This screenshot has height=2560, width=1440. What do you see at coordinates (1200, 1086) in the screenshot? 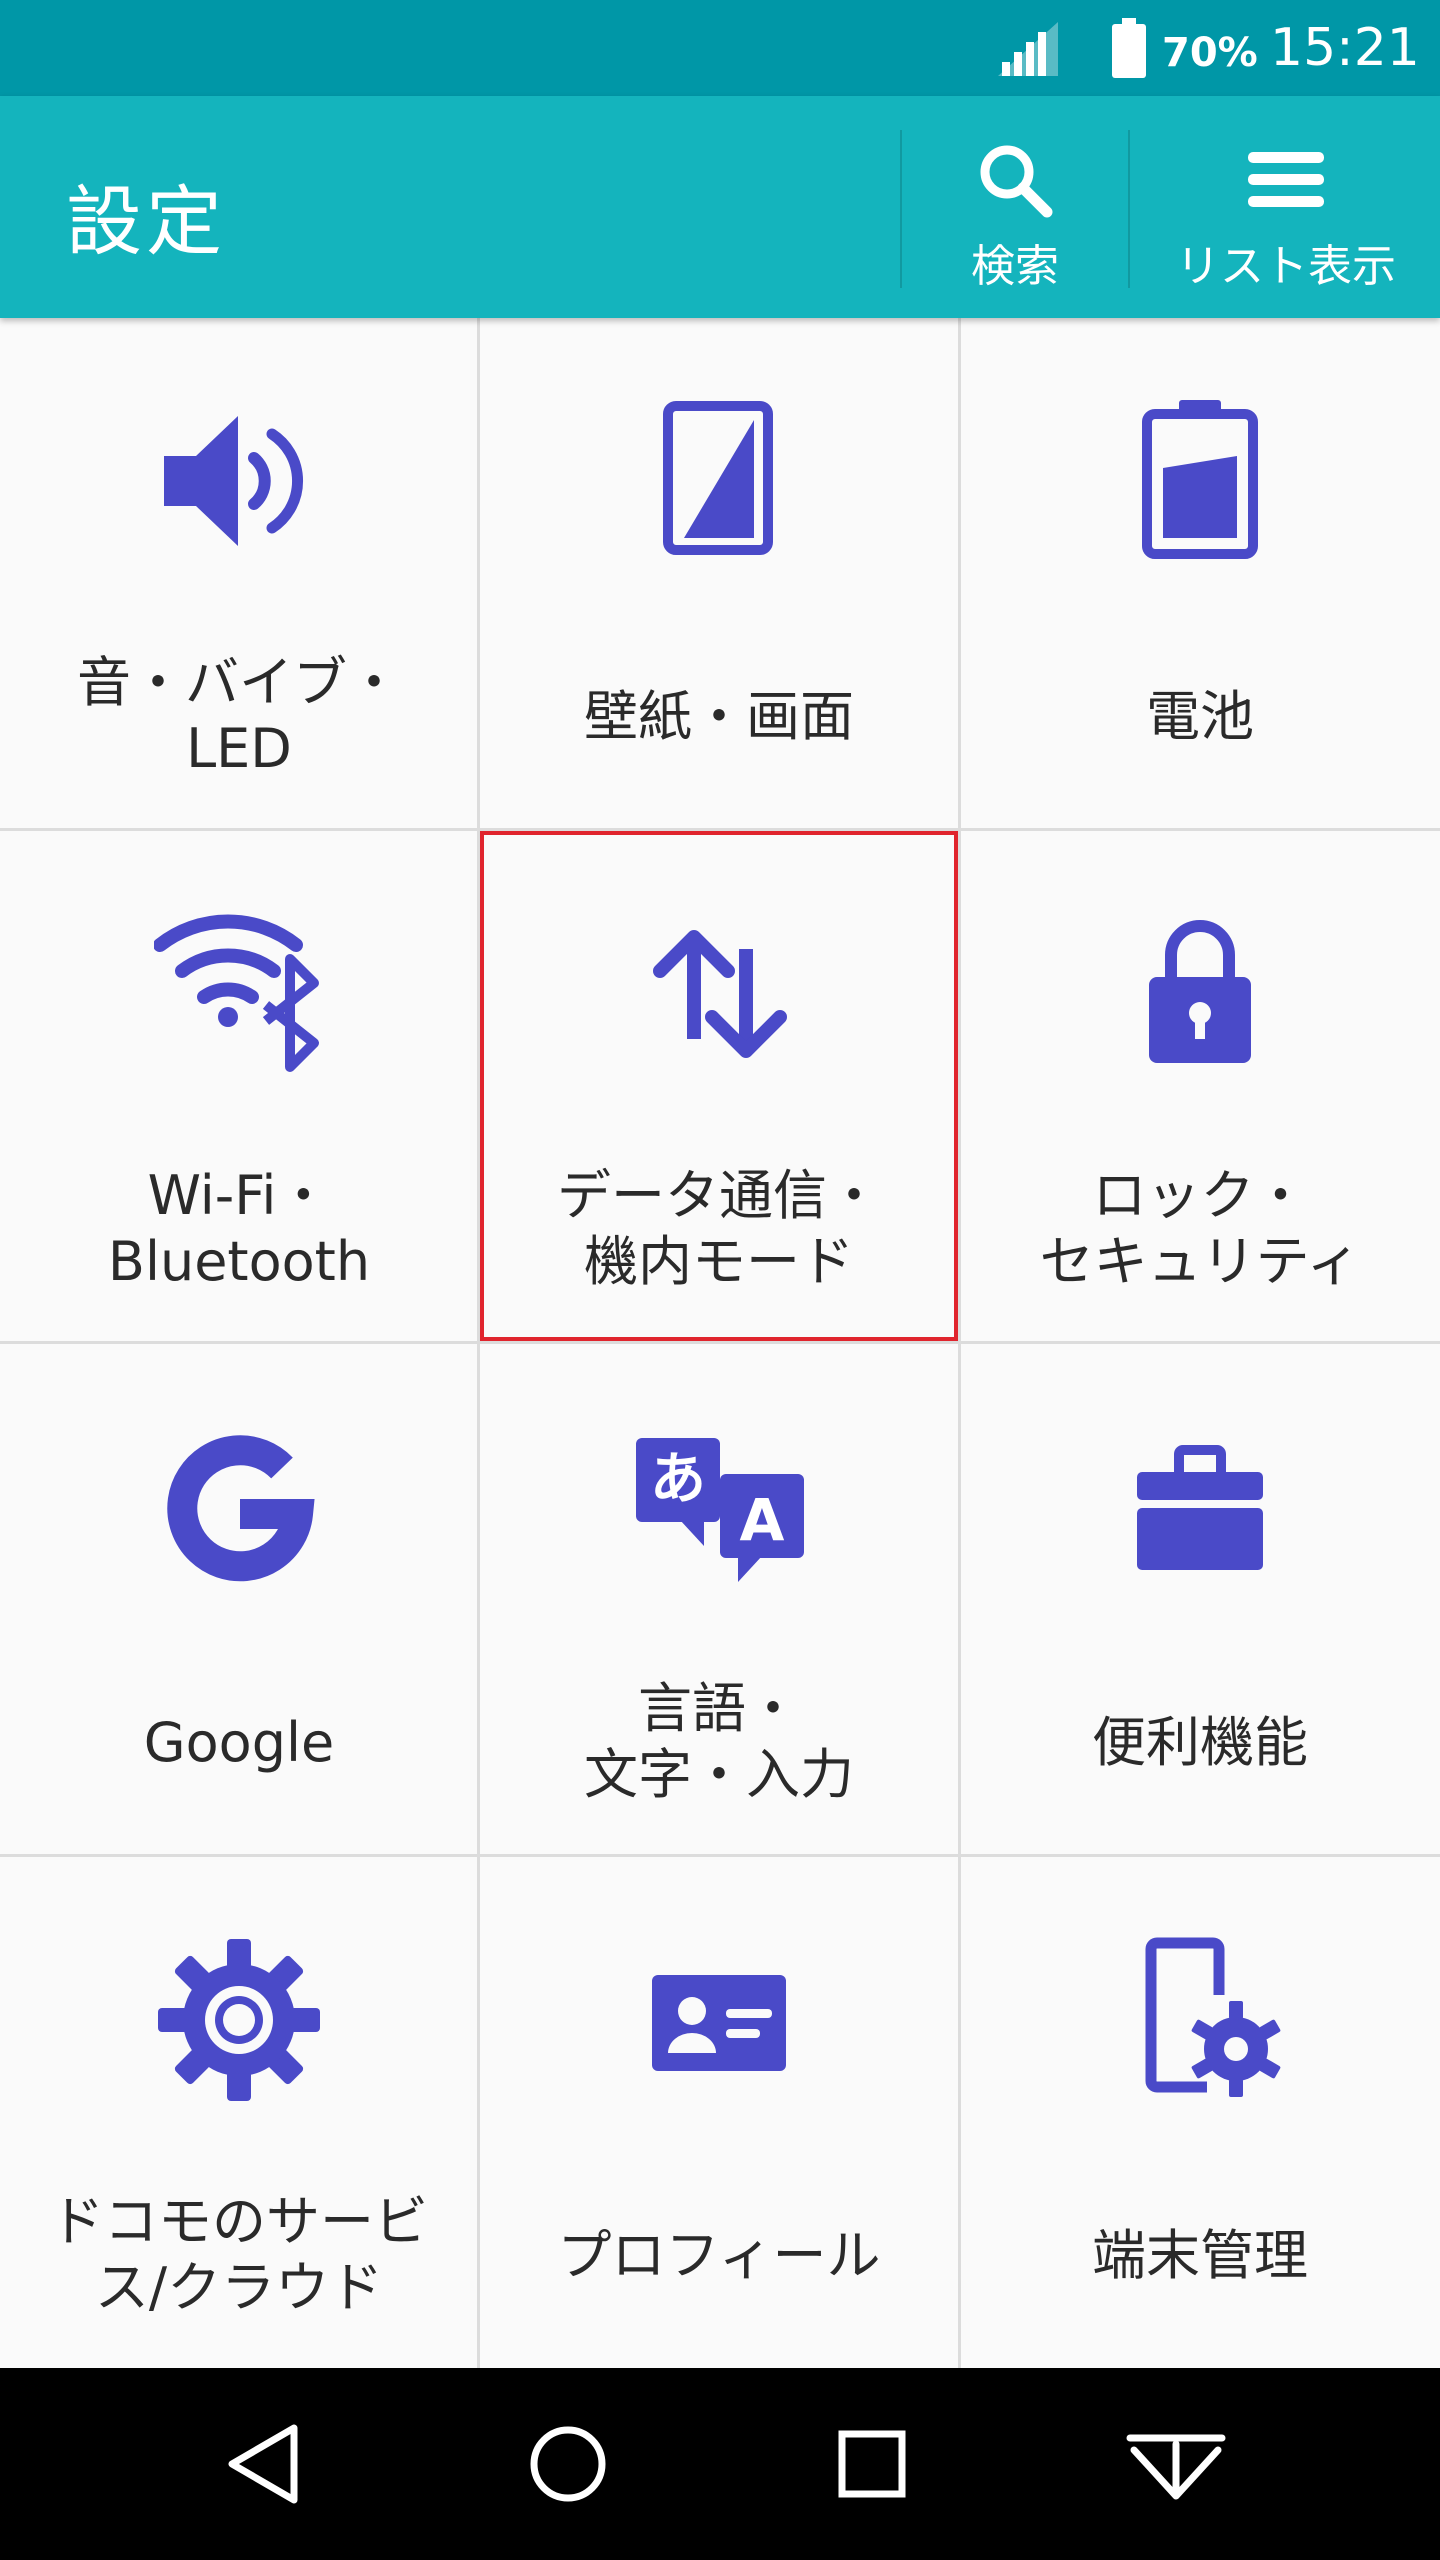
I see `tile-lock-security: ロック・ セキュリティ` at bounding box center [1200, 1086].